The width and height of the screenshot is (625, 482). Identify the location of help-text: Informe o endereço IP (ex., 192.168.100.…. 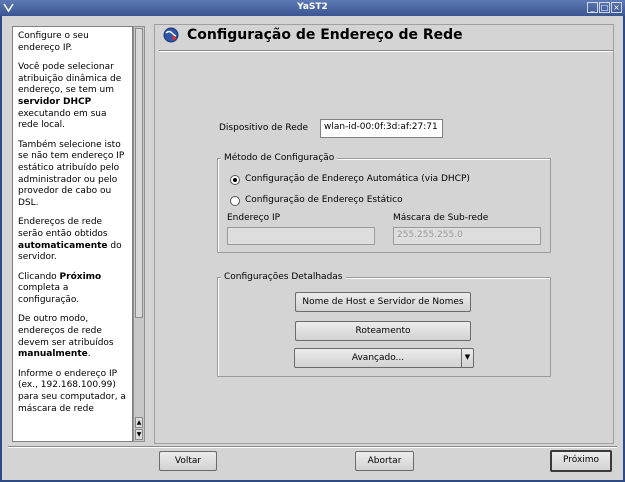
(72, 391).